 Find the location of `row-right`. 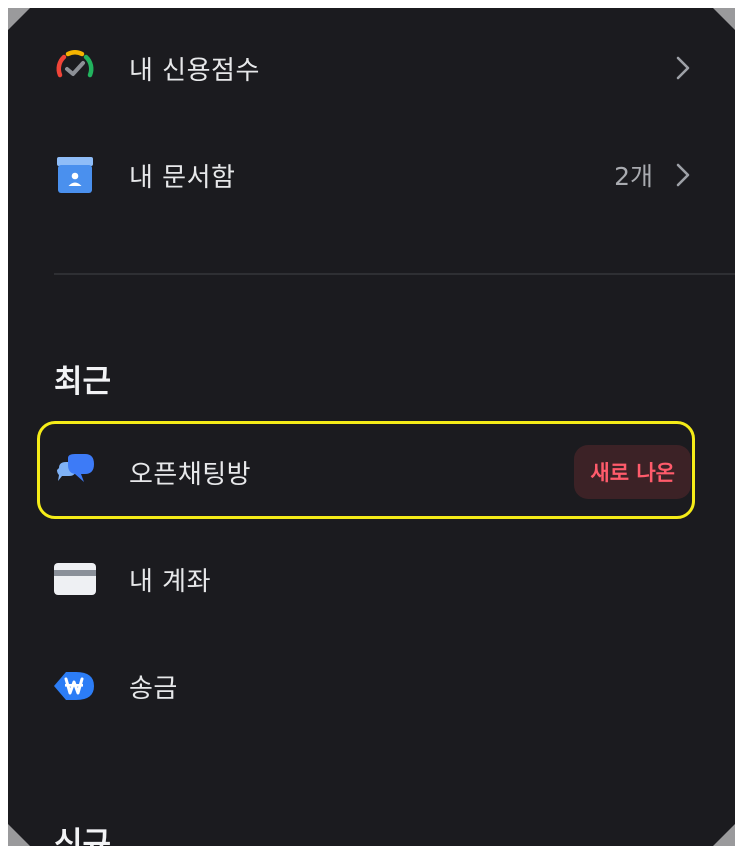

row-right is located at coordinates (683, 68).